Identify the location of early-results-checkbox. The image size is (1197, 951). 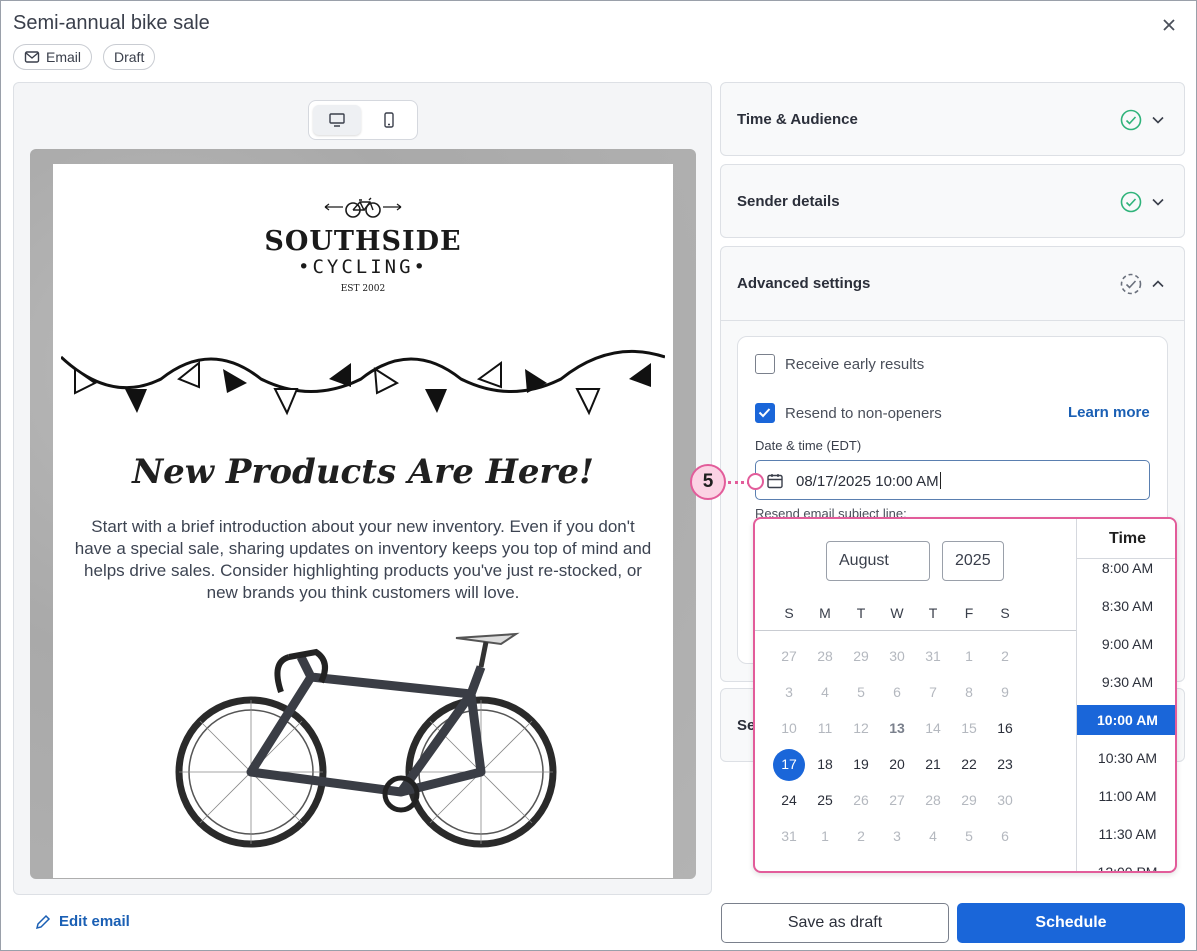
(765, 364).